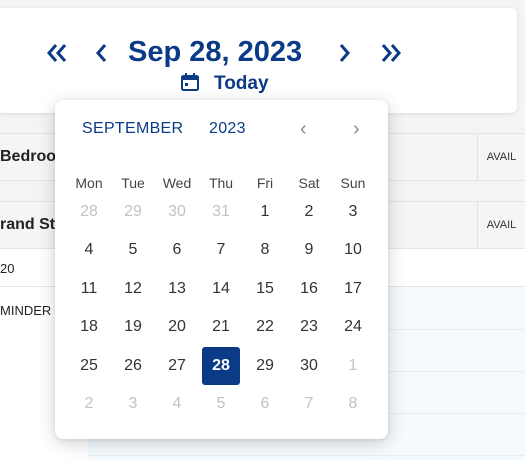 This screenshot has width=525, height=460. What do you see at coordinates (177, 183) in the screenshot?
I see `weekday-label: Wed` at bounding box center [177, 183].